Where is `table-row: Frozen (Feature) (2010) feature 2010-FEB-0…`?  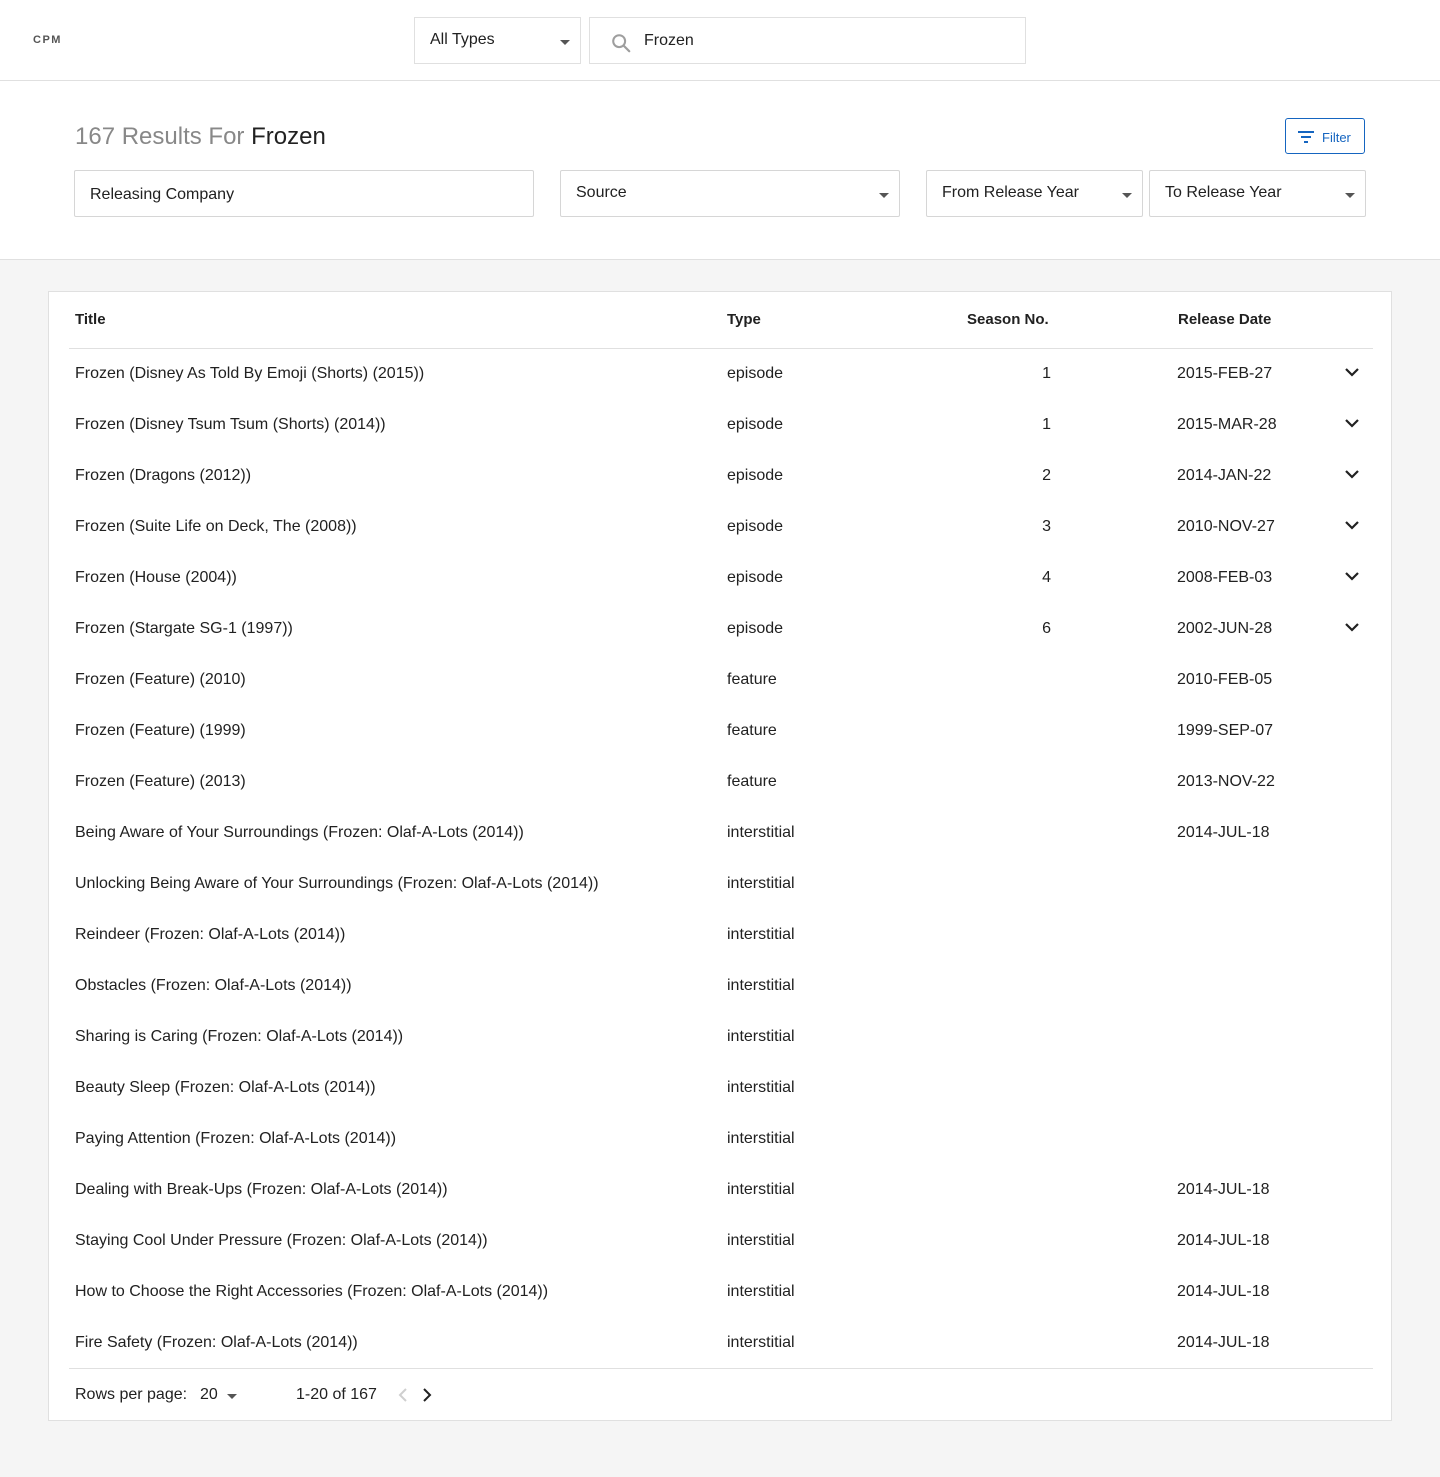 table-row: Frozen (Feature) (2010) feature 2010-FEB-0… is located at coordinates (721, 680).